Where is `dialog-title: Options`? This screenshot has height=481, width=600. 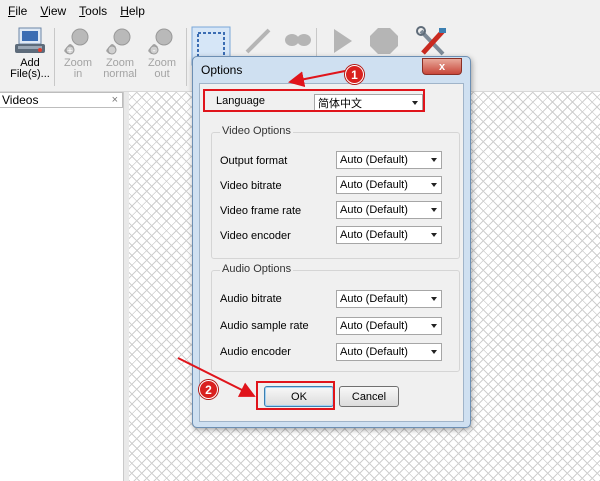
dialog-title: Options is located at coordinates (222, 70).